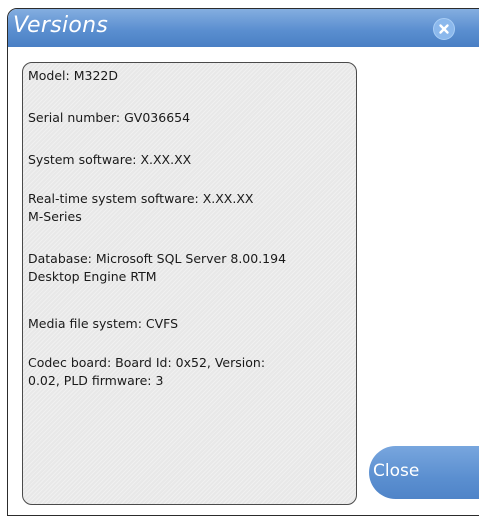 The image size is (479, 516). What do you see at coordinates (103, 323) in the screenshot?
I see `media-file-system-text: Media file system: CVFS` at bounding box center [103, 323].